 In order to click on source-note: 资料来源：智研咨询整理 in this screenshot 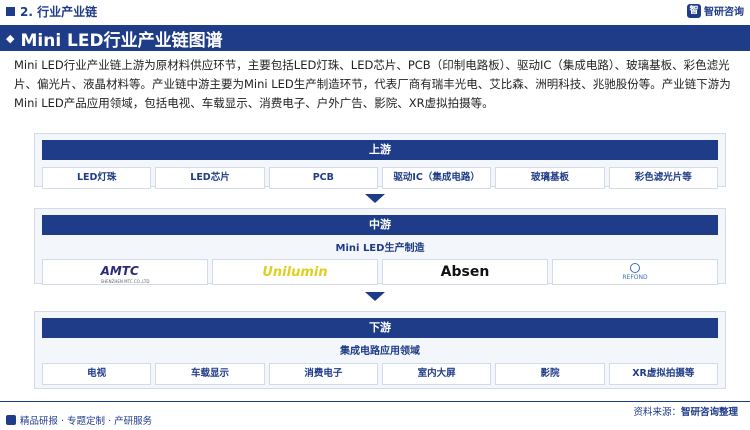, I will do `click(685, 411)`.